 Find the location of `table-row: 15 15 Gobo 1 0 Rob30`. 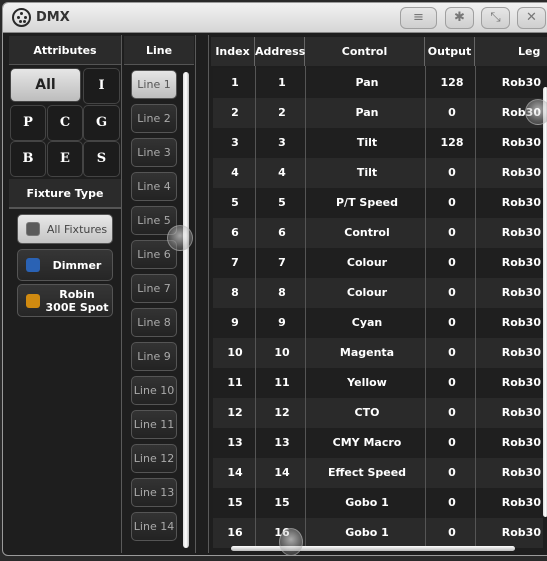

table-row: 15 15 Gobo 1 0 Rob30 is located at coordinates (378, 503).